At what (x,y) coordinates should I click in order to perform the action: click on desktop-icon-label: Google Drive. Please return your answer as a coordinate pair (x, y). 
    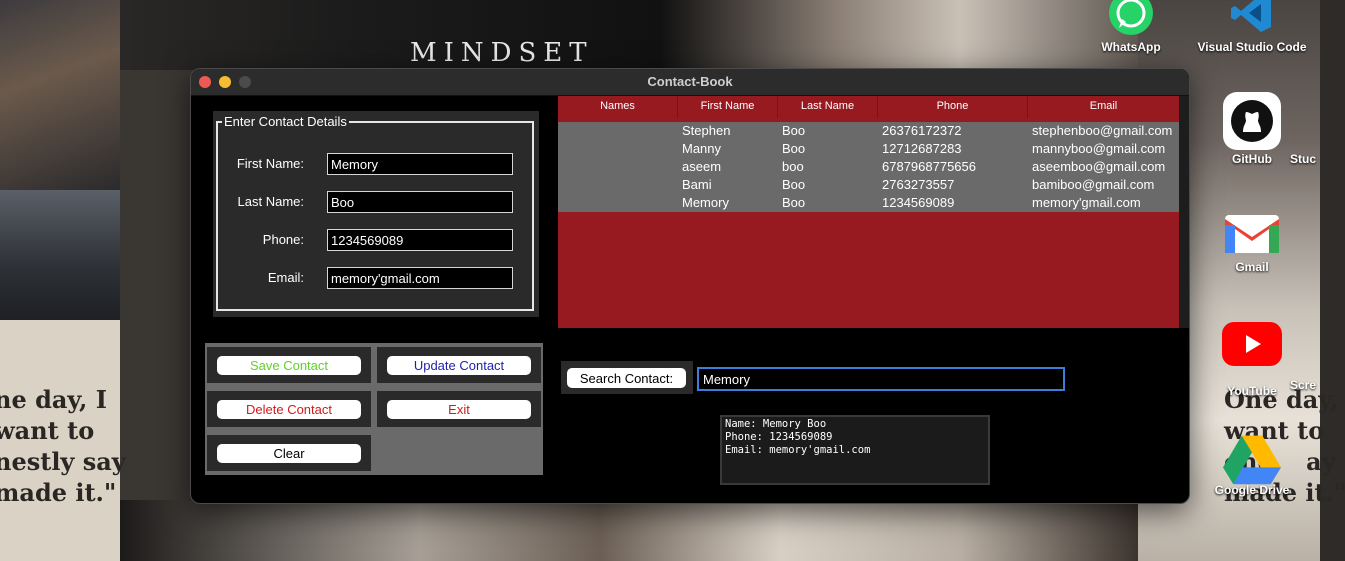
    Looking at the image, I should click on (1252, 490).